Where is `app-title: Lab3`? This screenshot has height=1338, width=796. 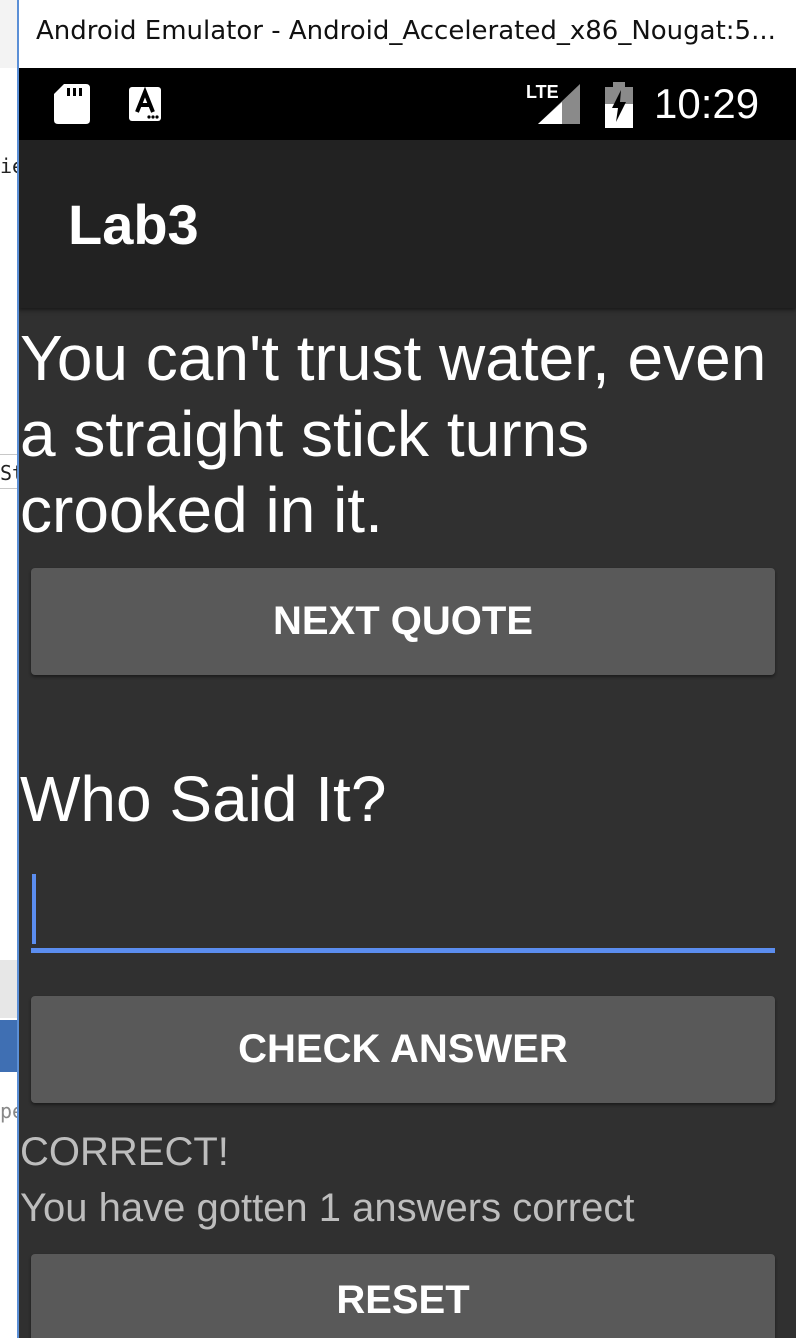
app-title: Lab3 is located at coordinates (133, 224).